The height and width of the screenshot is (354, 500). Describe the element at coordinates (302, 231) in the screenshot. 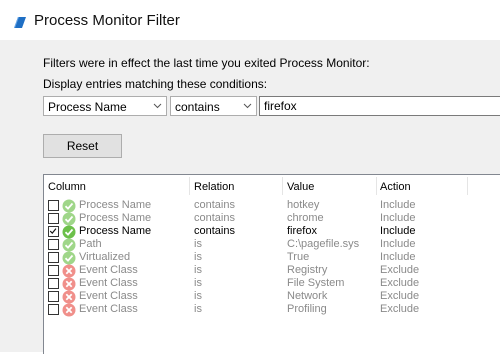

I see `cell-value: firefox` at that location.